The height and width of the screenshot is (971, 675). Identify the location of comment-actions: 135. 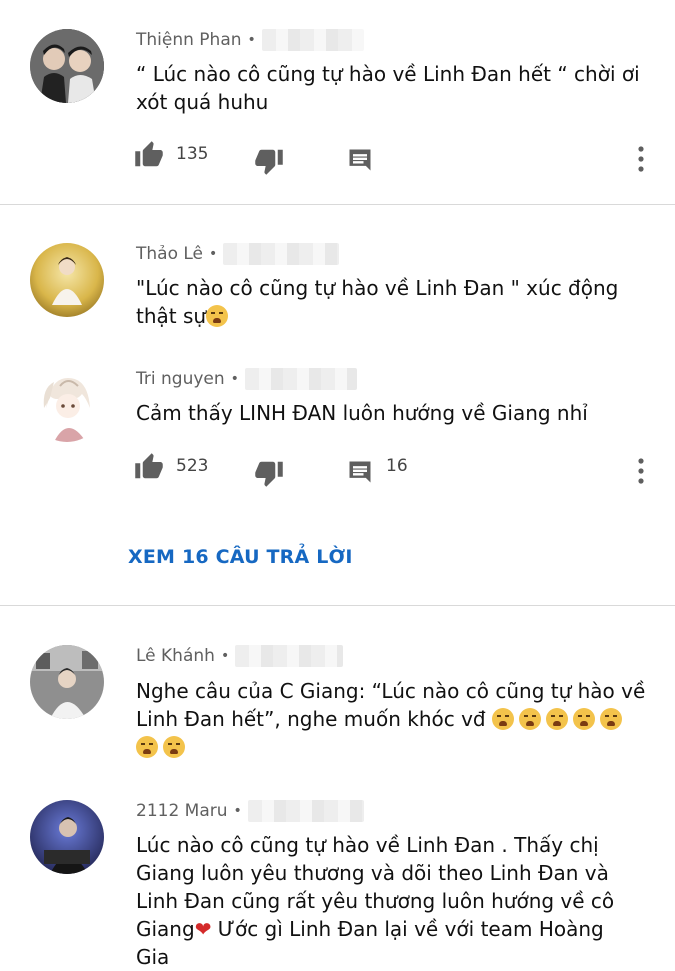
(394, 158).